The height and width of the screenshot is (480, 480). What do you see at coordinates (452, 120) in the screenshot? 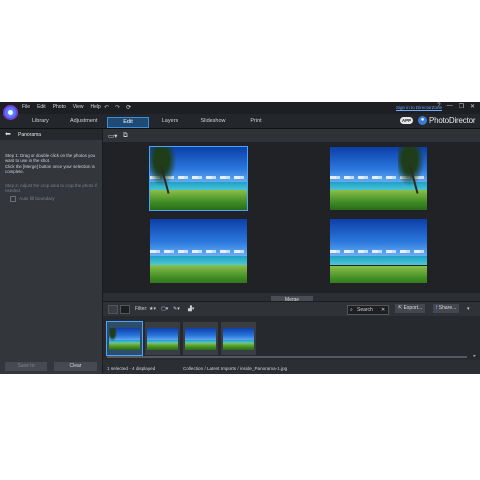
I see `brand-name: PhotoDirector` at bounding box center [452, 120].